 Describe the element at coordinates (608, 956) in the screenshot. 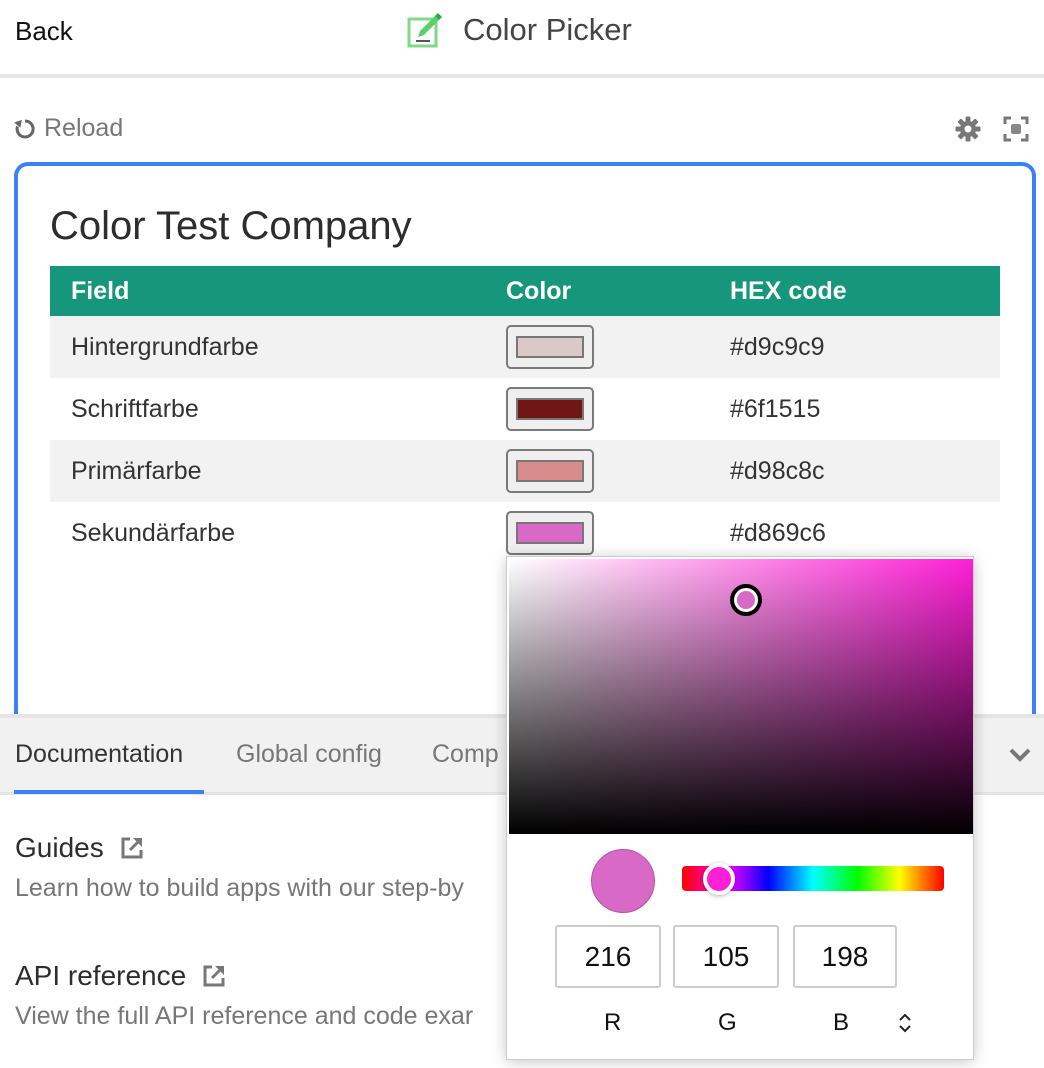

I see `red-input` at that location.